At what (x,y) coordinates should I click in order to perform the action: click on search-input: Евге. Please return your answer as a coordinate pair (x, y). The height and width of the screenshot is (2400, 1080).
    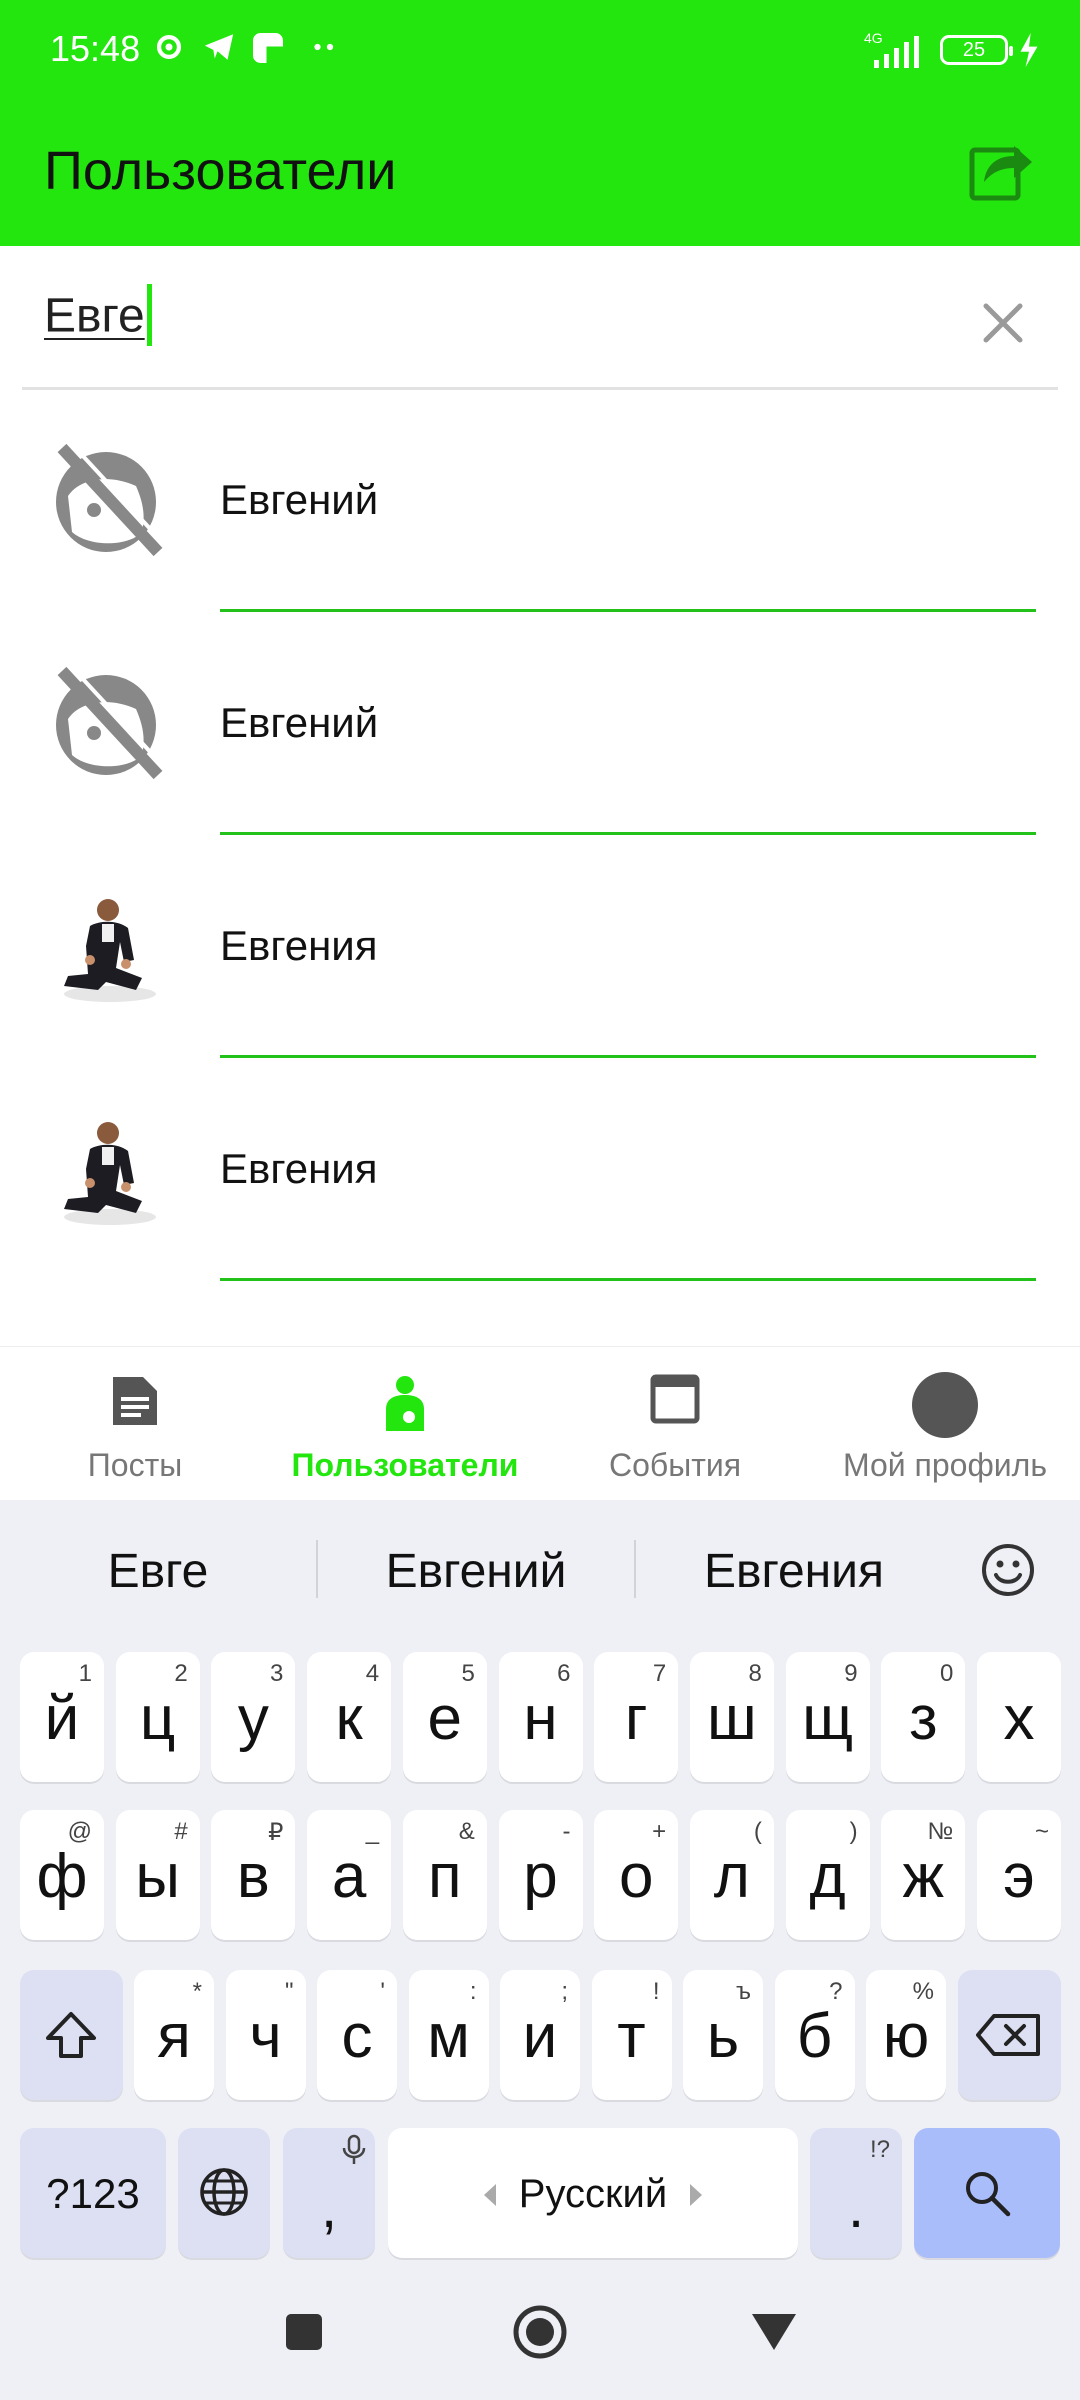
    Looking at the image, I should click on (98, 317).